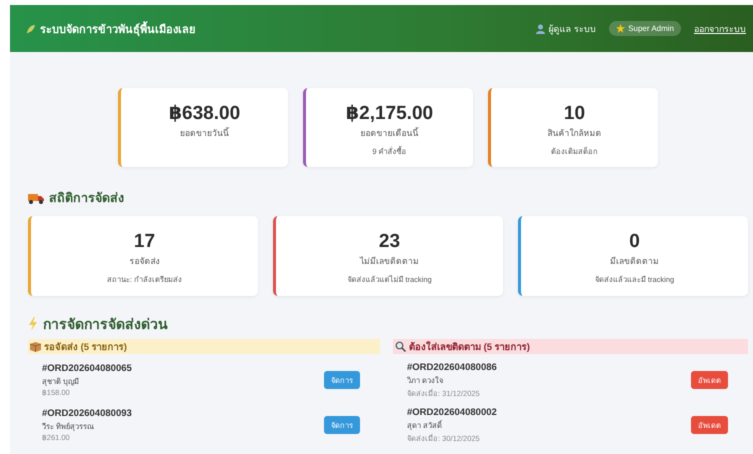 Image resolution: width=753 pixels, height=454 pixels. What do you see at coordinates (389, 261) in the screenshot?
I see `stat-label: ไม่มีเลขติดตาม` at bounding box center [389, 261].